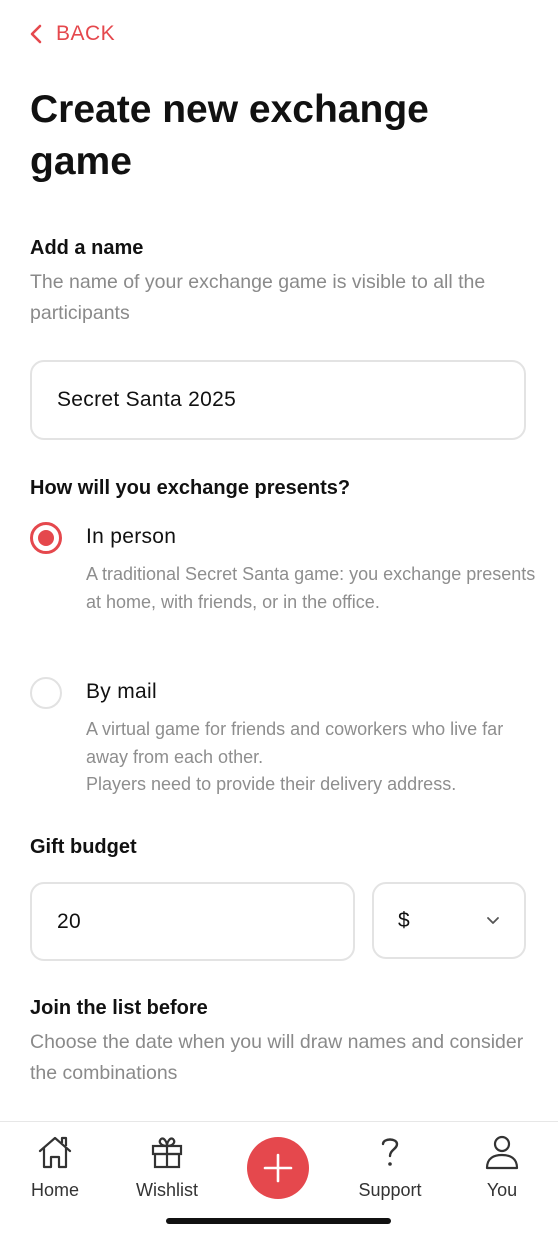  I want to click on in-person-label: In person, so click(131, 537).